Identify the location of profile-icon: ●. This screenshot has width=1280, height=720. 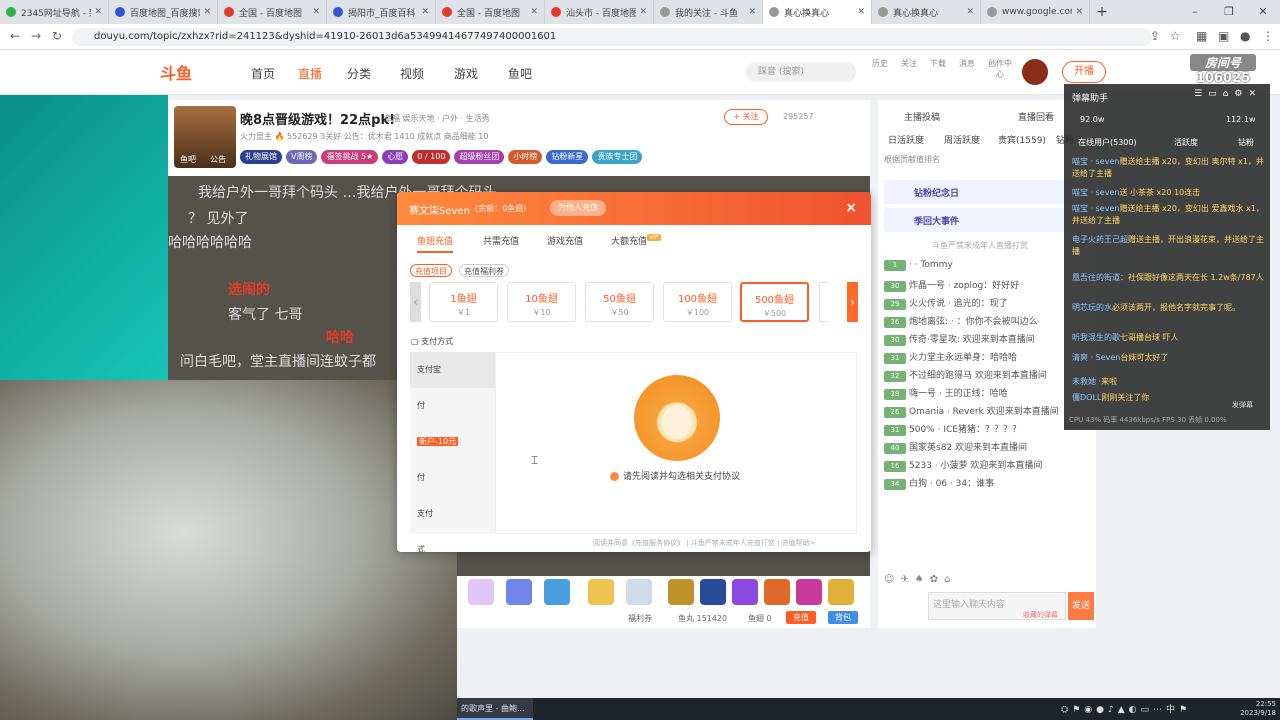
(1245, 36).